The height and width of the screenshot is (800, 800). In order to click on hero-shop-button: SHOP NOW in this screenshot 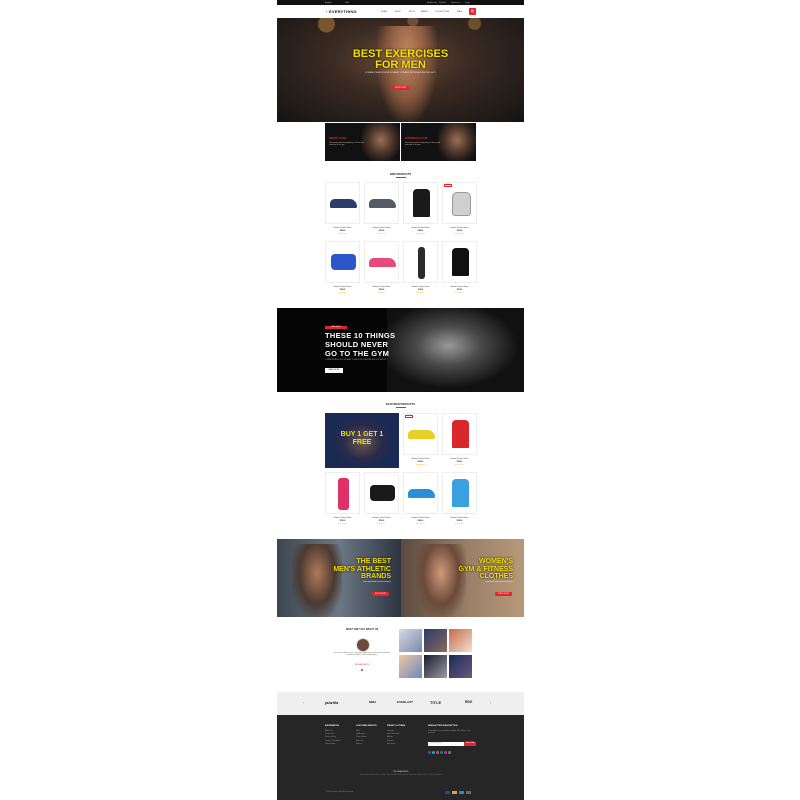, I will do `click(400, 88)`.